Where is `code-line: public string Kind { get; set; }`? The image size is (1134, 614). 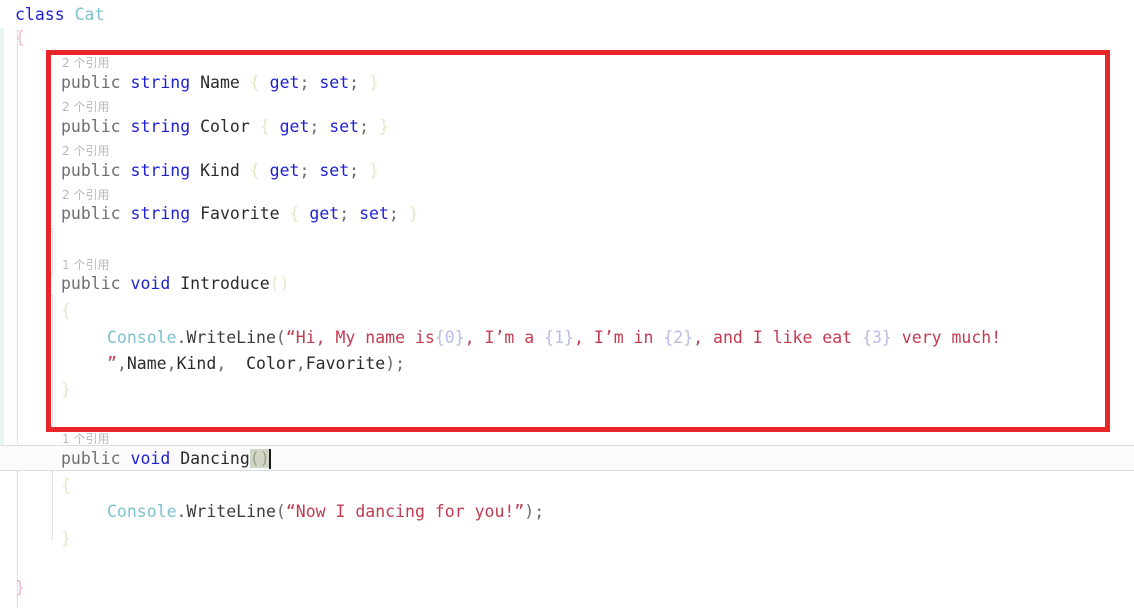 code-line: public string Kind { get; set; } is located at coordinates (220, 171).